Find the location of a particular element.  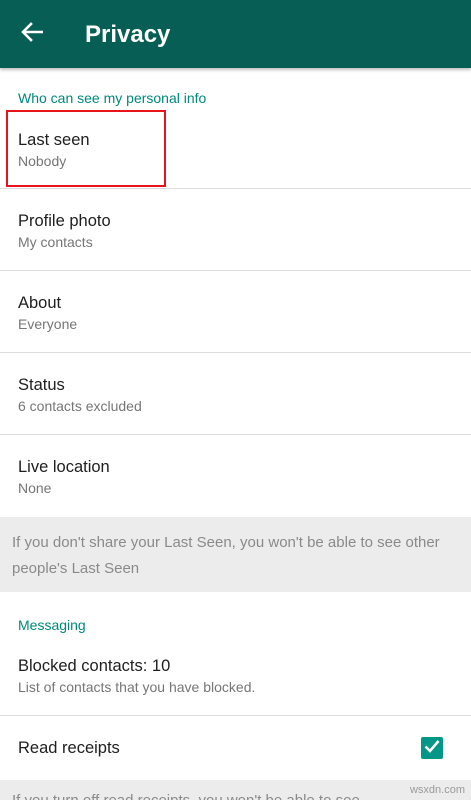

highlight-box is located at coordinates (86, 148).